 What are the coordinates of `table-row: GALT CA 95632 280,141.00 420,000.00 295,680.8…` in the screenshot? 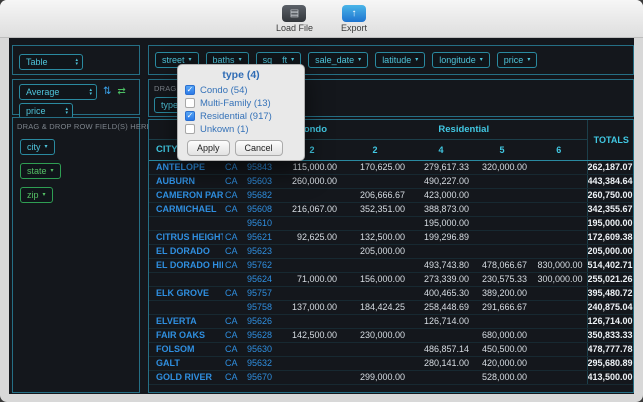 It's located at (391, 363).